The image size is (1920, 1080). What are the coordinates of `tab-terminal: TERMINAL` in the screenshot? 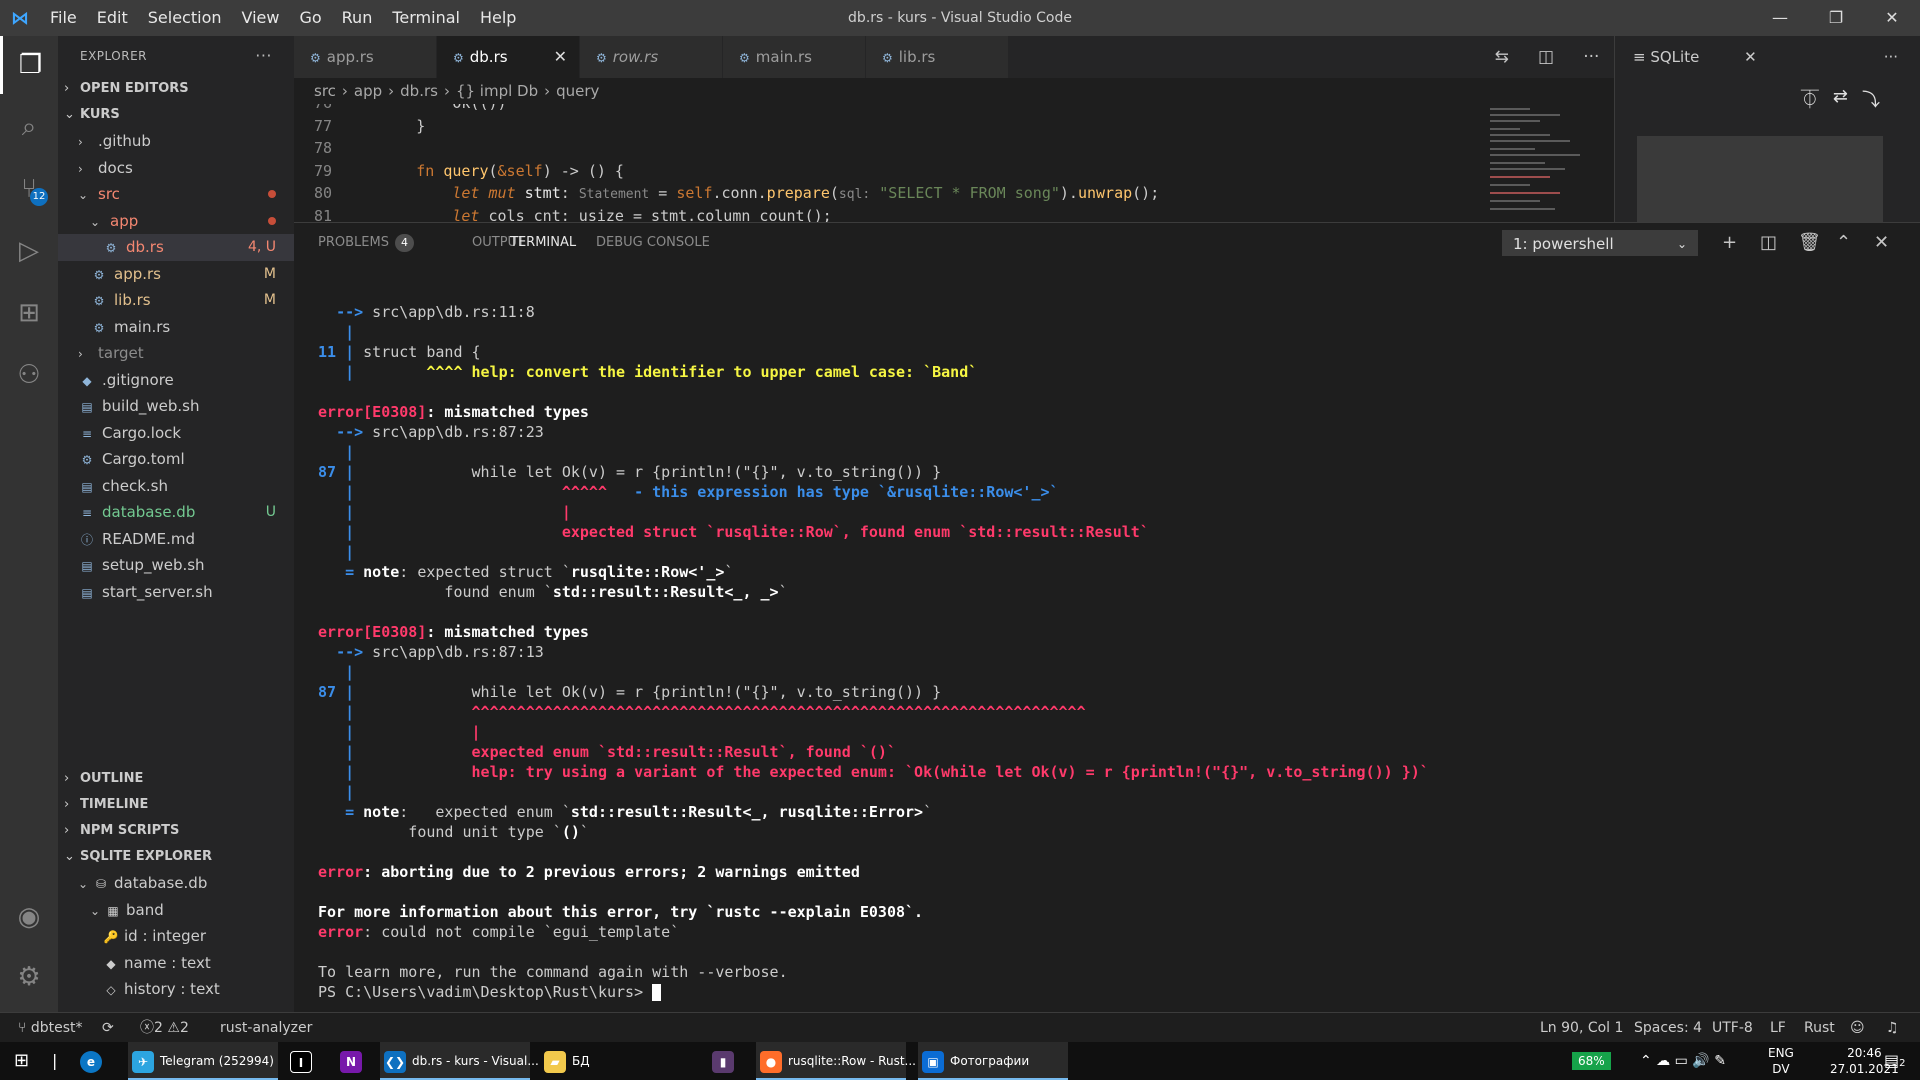 It's located at (543, 243).